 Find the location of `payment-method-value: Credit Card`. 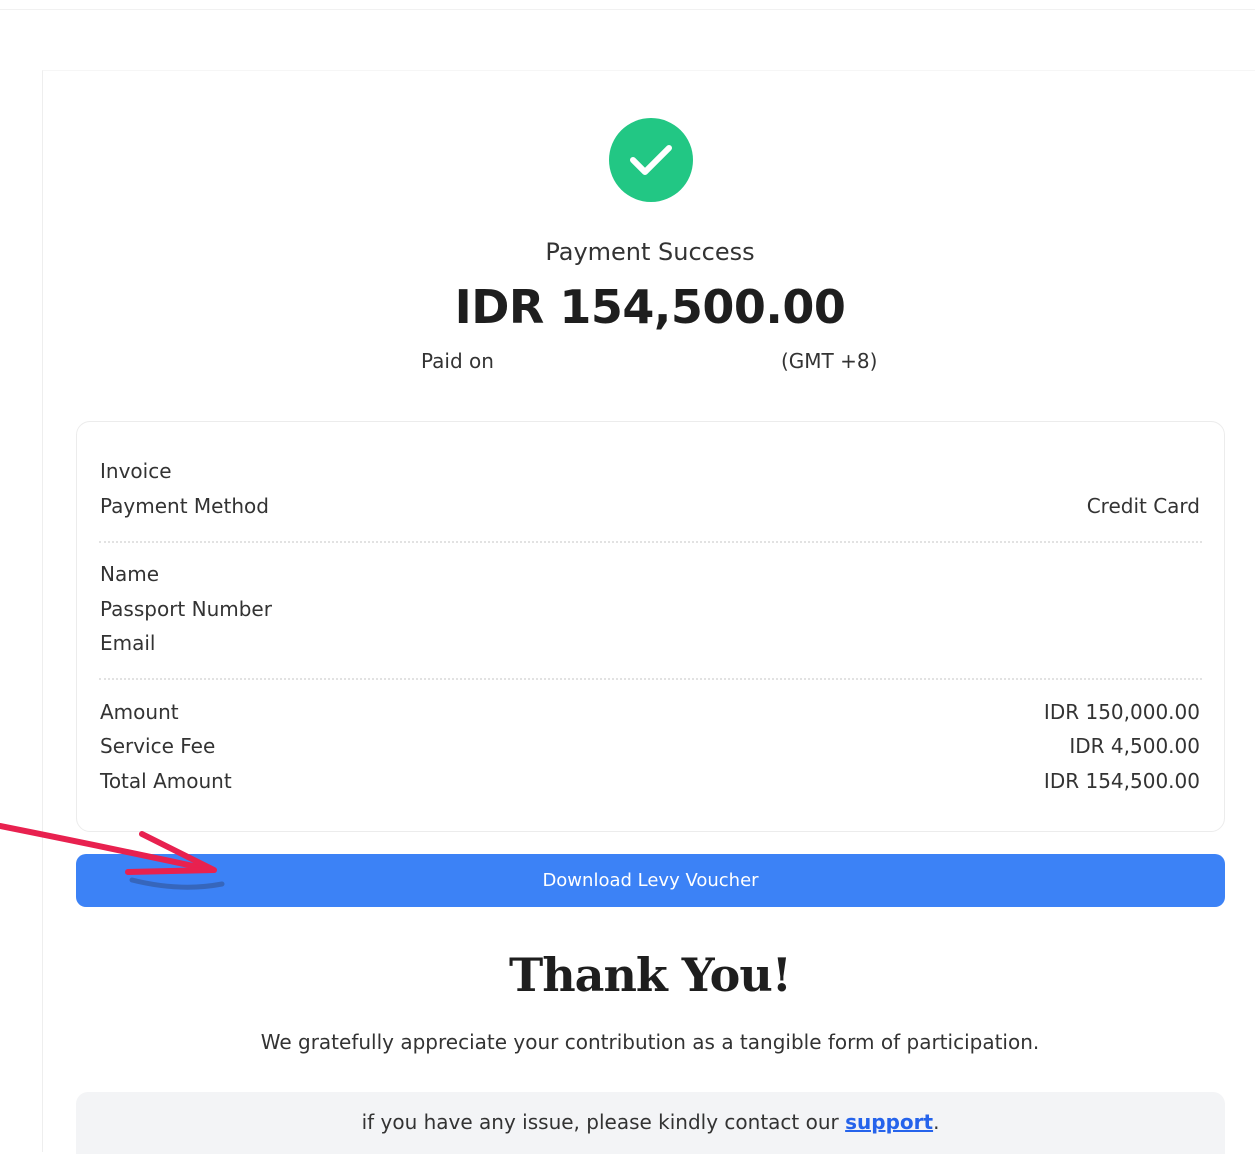

payment-method-value: Credit Card is located at coordinates (1143, 506).